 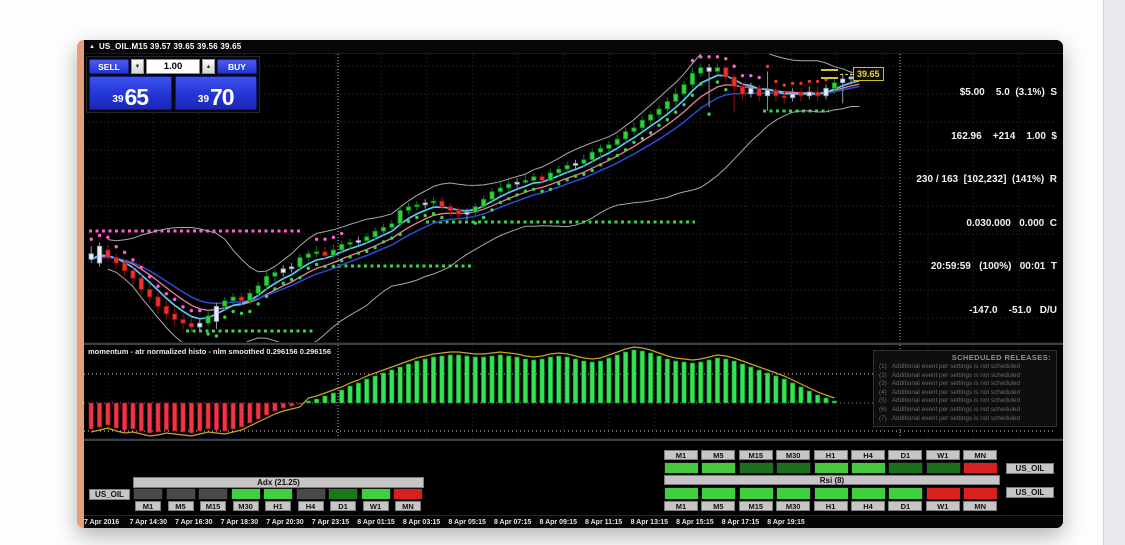 What do you see at coordinates (148, 494) in the screenshot?
I see `adx-cell-M1` at bounding box center [148, 494].